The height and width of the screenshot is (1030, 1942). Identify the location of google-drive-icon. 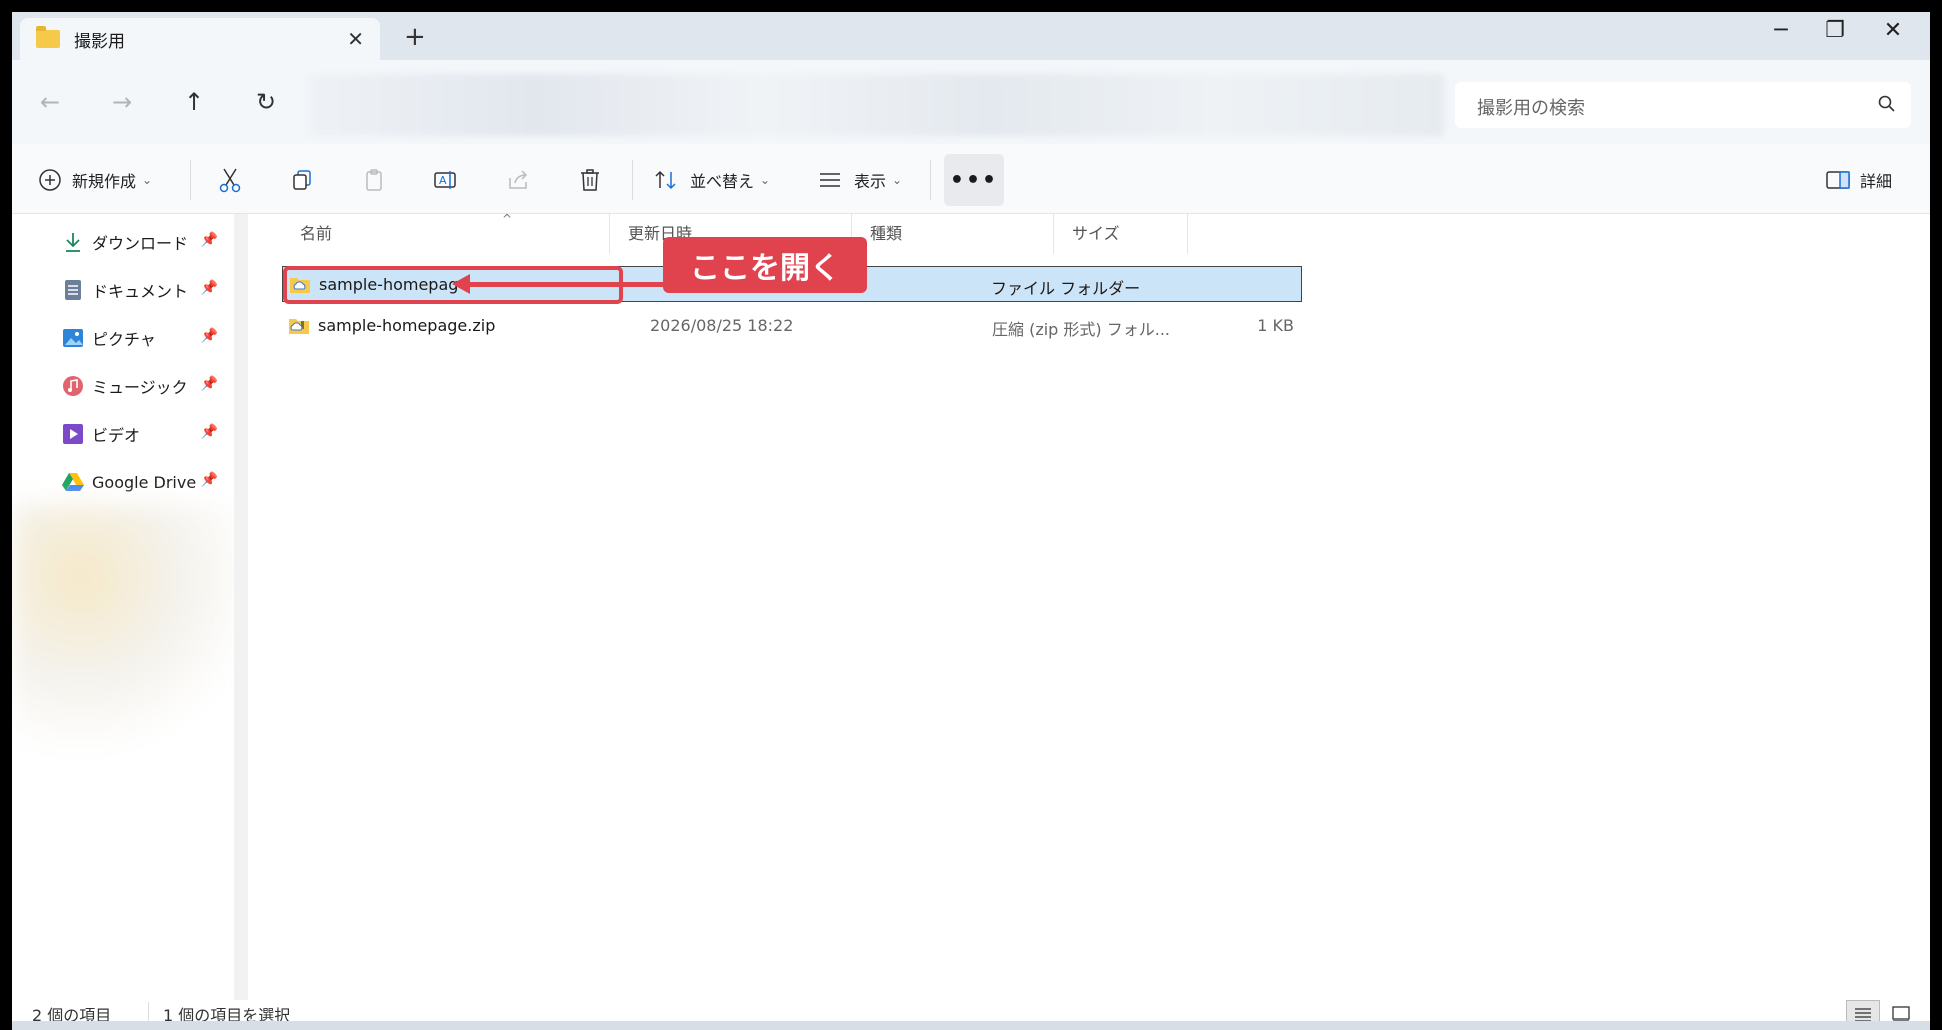
(73, 482).